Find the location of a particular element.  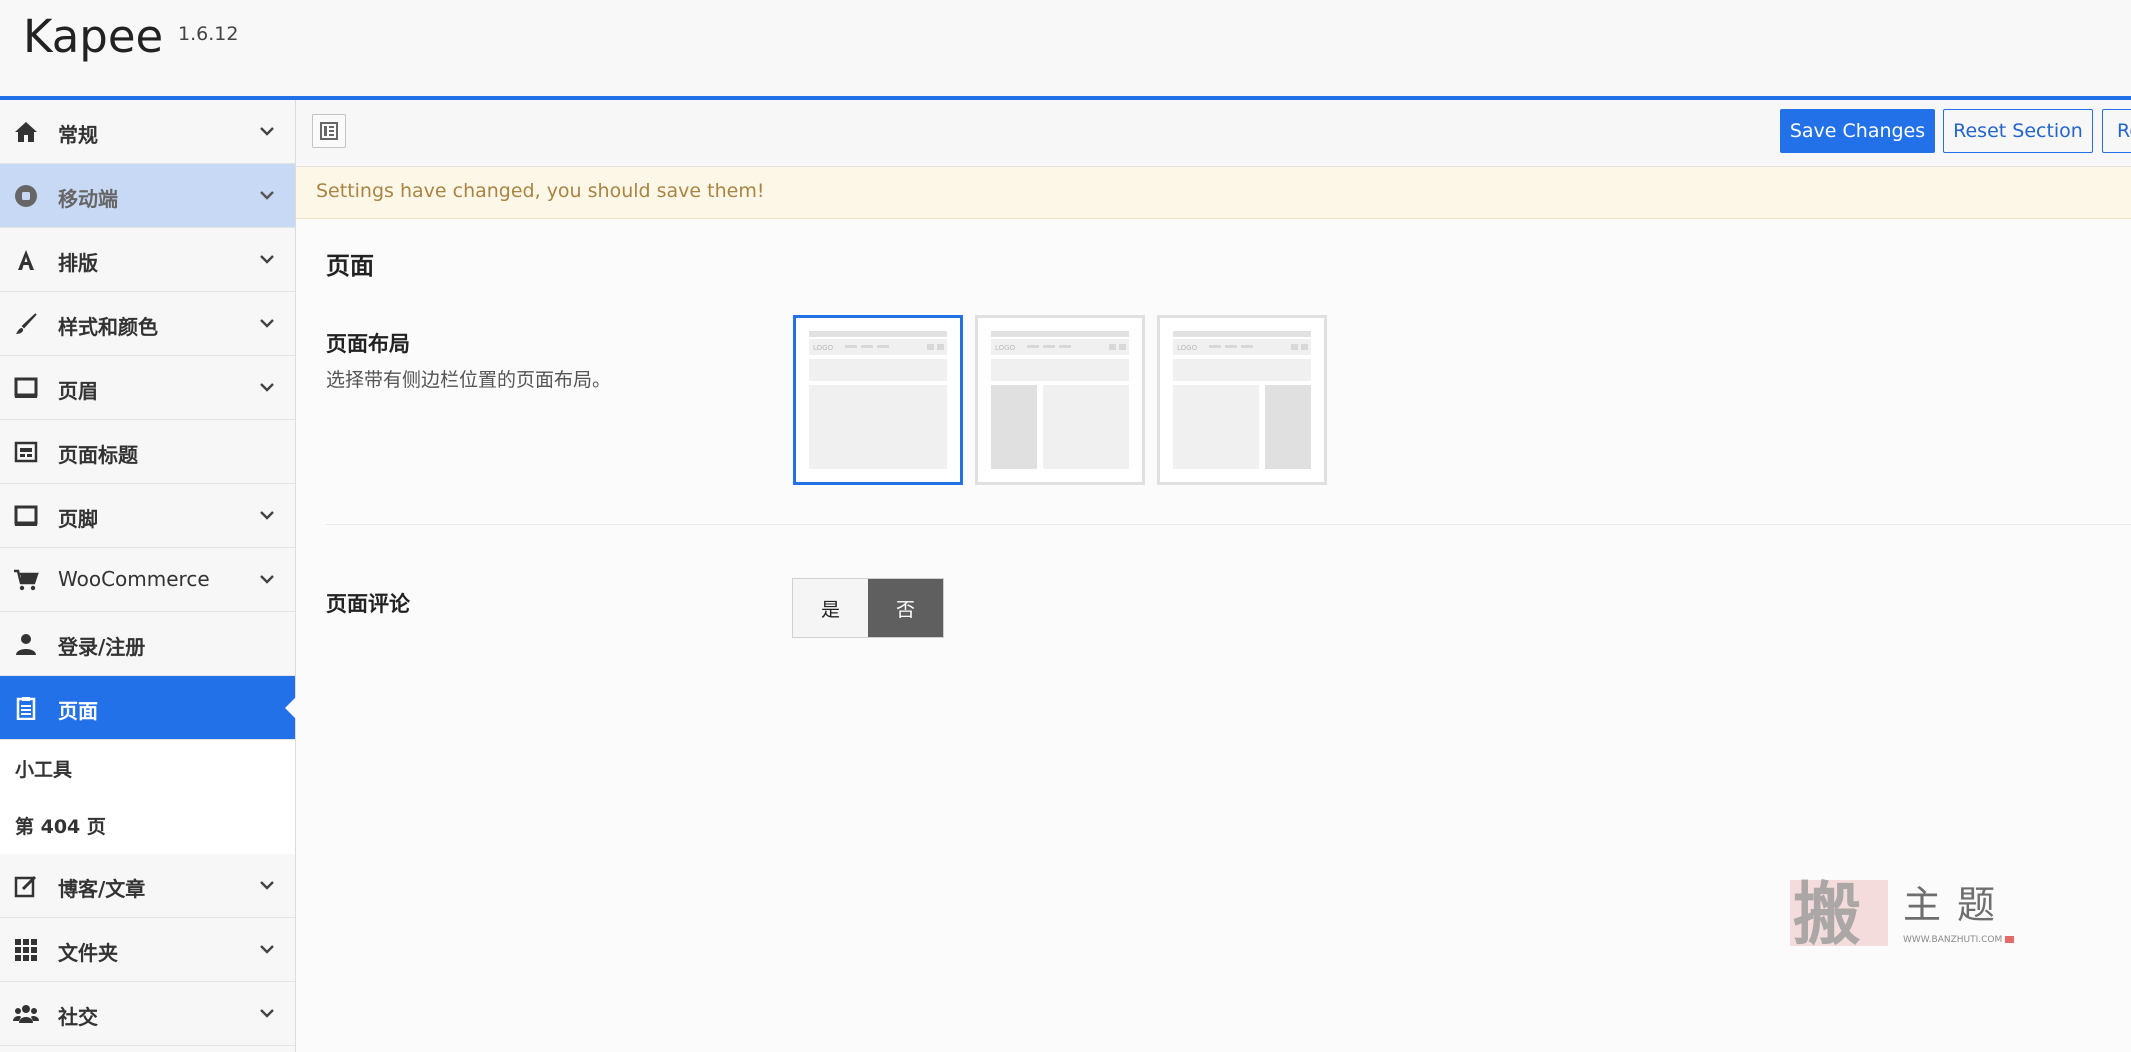

layout-option-right-sidebar: LOGO is located at coordinates (1242, 400).